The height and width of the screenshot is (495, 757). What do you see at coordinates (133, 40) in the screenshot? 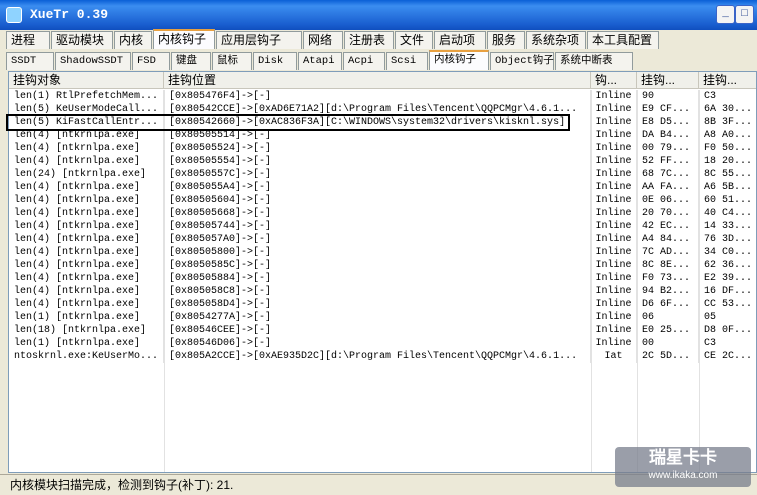
I see `tab-3: 内核` at bounding box center [133, 40].